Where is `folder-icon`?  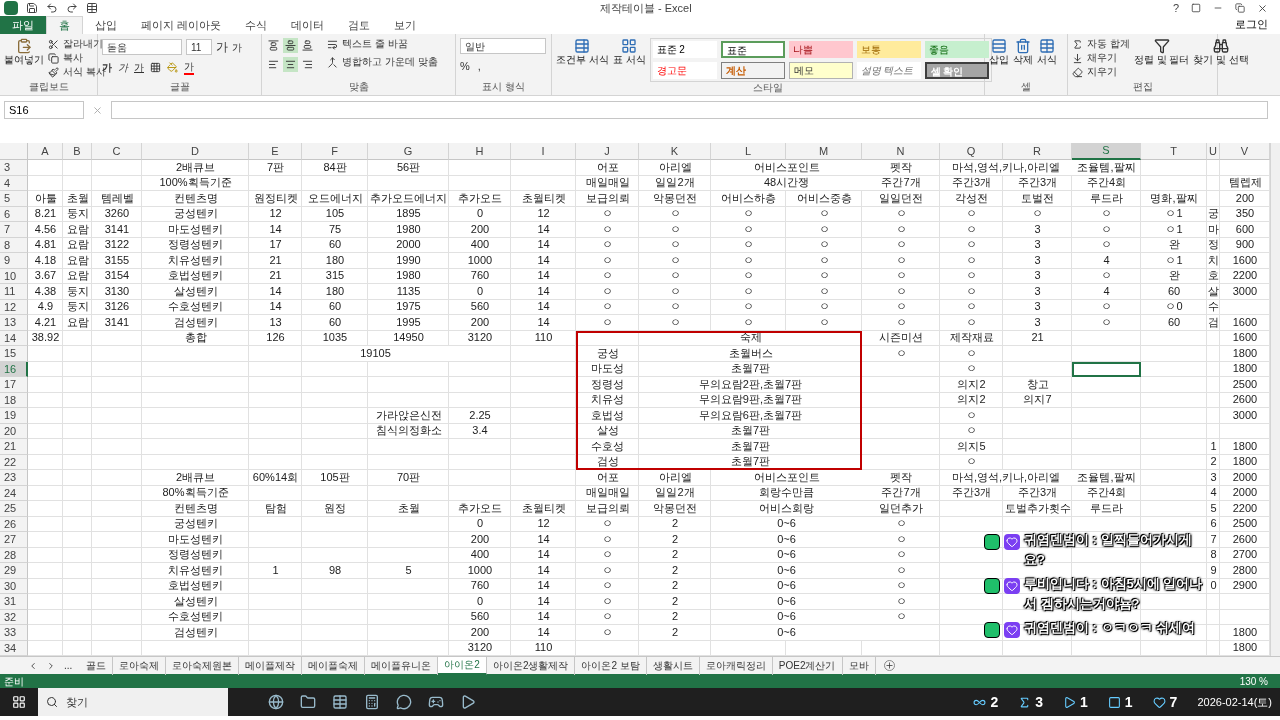 folder-icon is located at coordinates (308, 702).